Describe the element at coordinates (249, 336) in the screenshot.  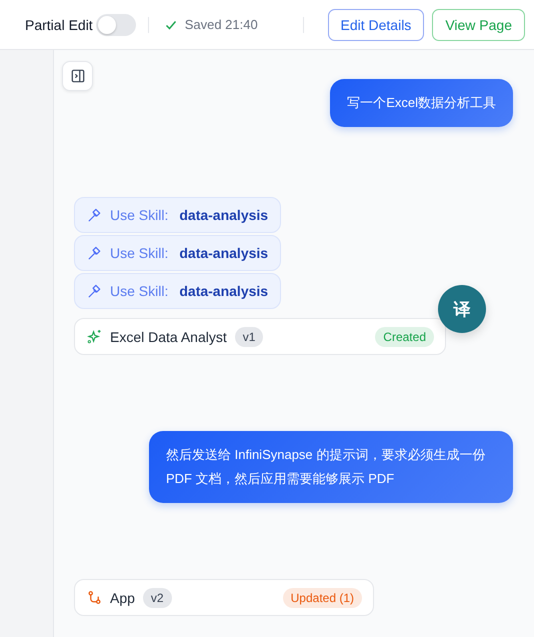
I see `version-badge: v1` at that location.